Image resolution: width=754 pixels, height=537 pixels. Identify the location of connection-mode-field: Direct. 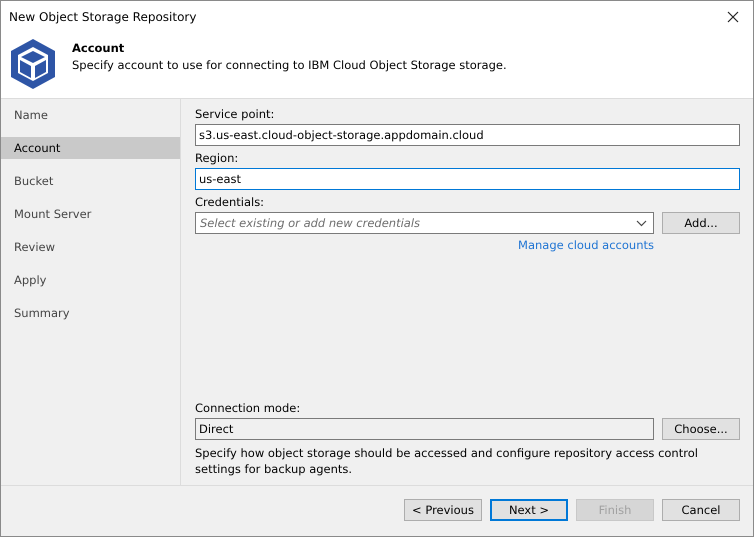
(424, 429).